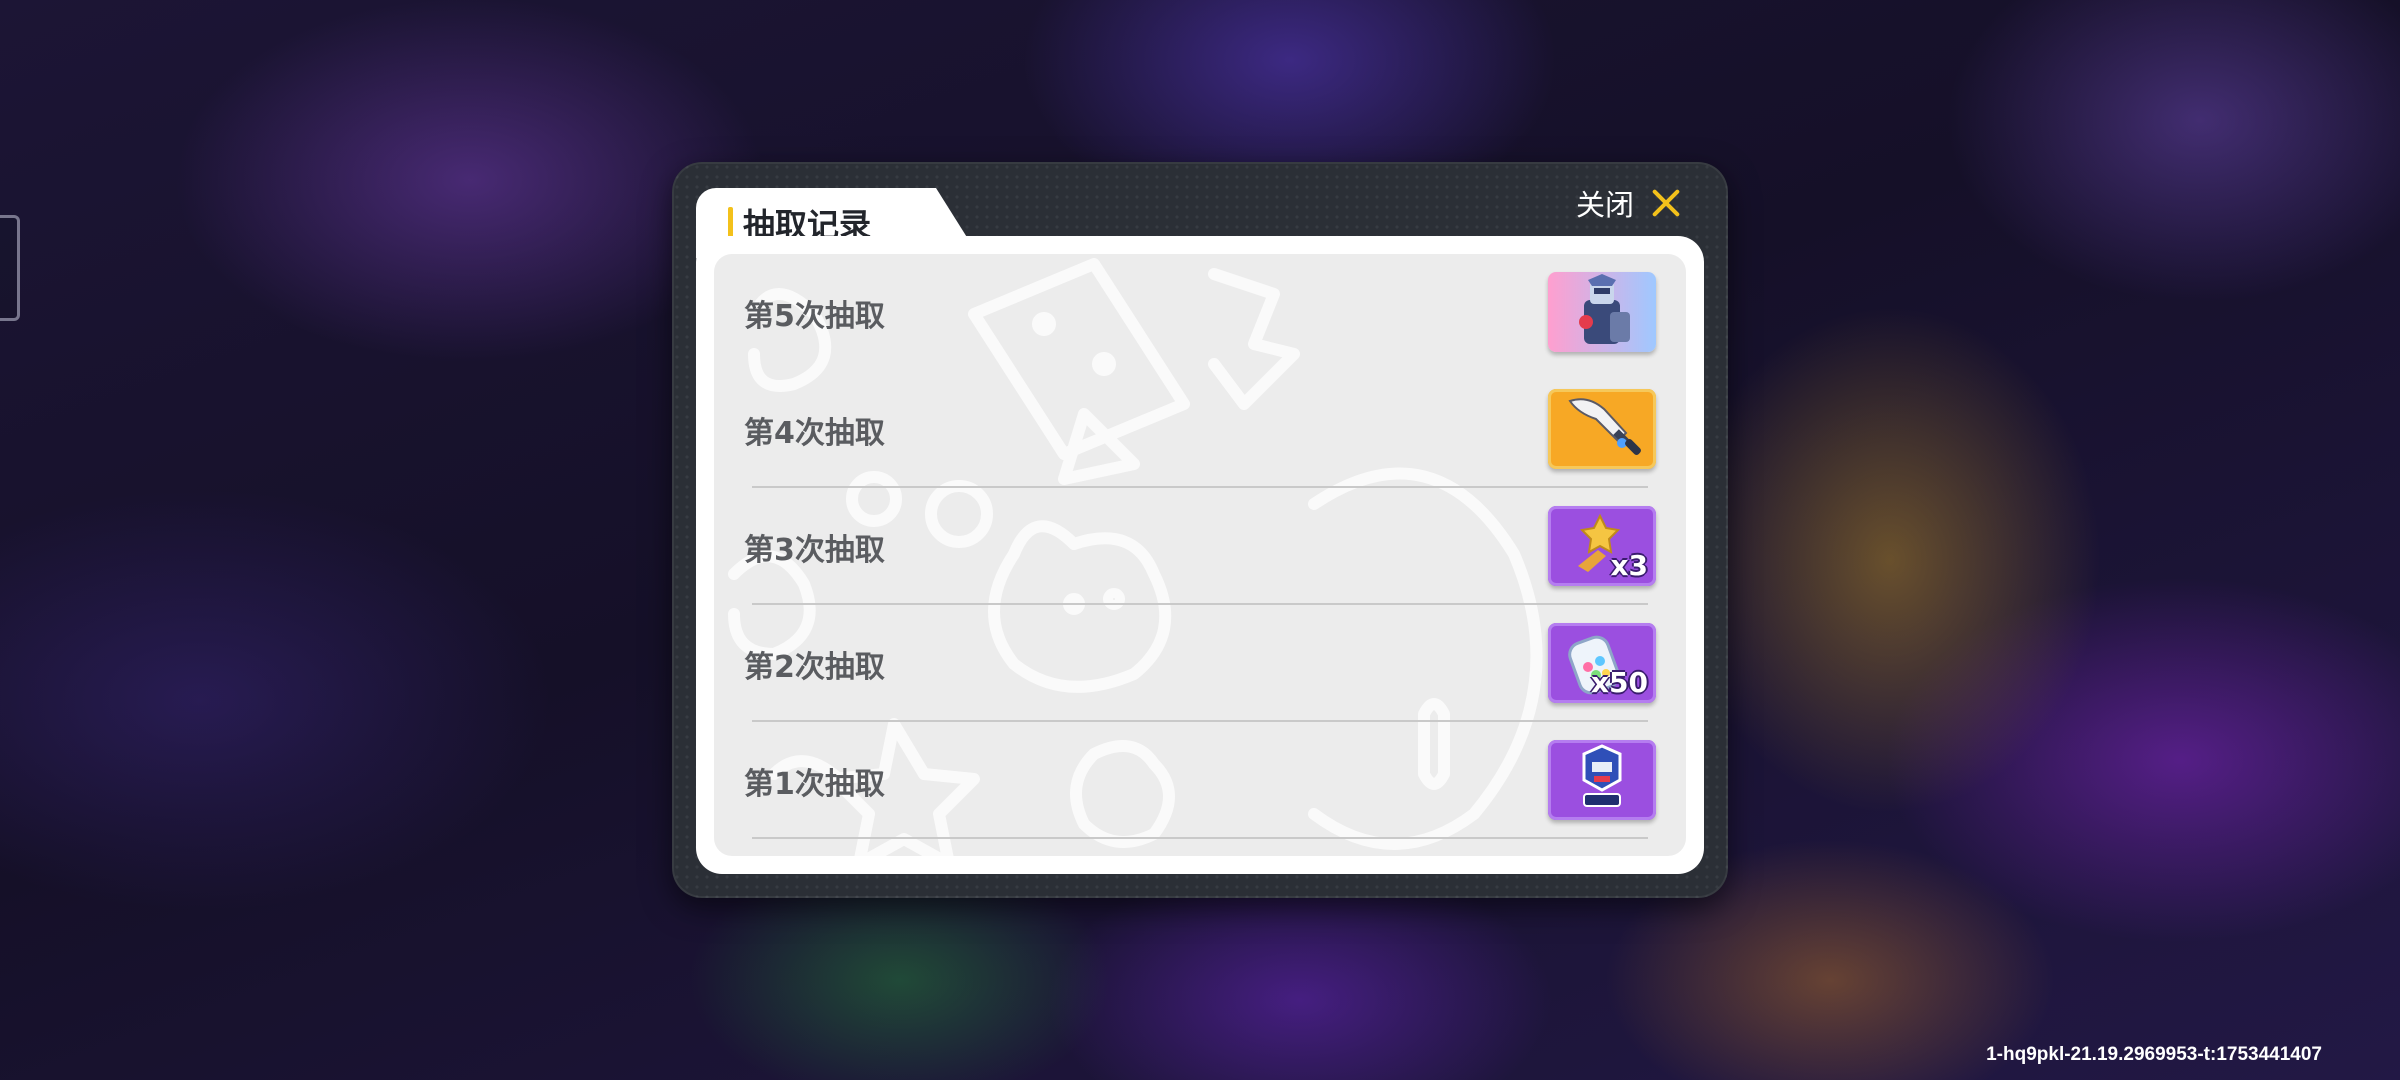  What do you see at coordinates (1200, 312) in the screenshot?
I see `record-row: 第5次抽取` at bounding box center [1200, 312].